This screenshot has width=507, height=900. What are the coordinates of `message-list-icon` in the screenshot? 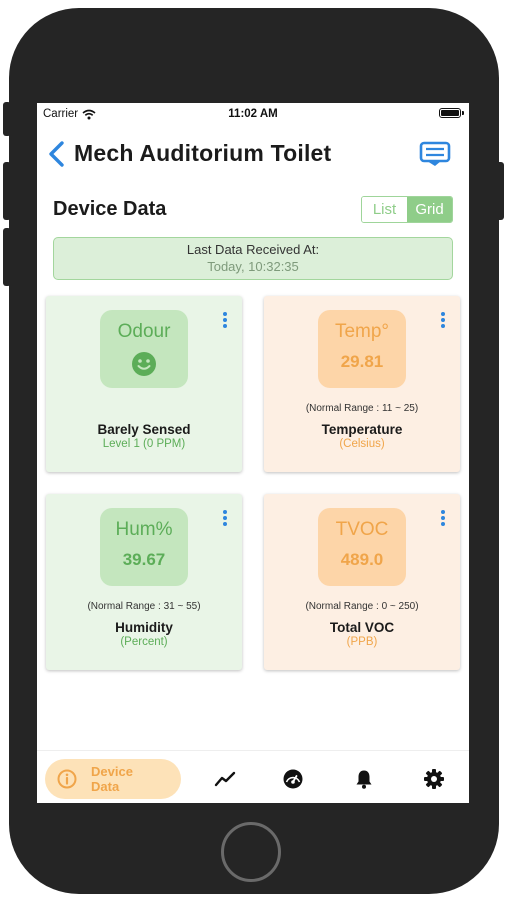 It's located at (435, 154).